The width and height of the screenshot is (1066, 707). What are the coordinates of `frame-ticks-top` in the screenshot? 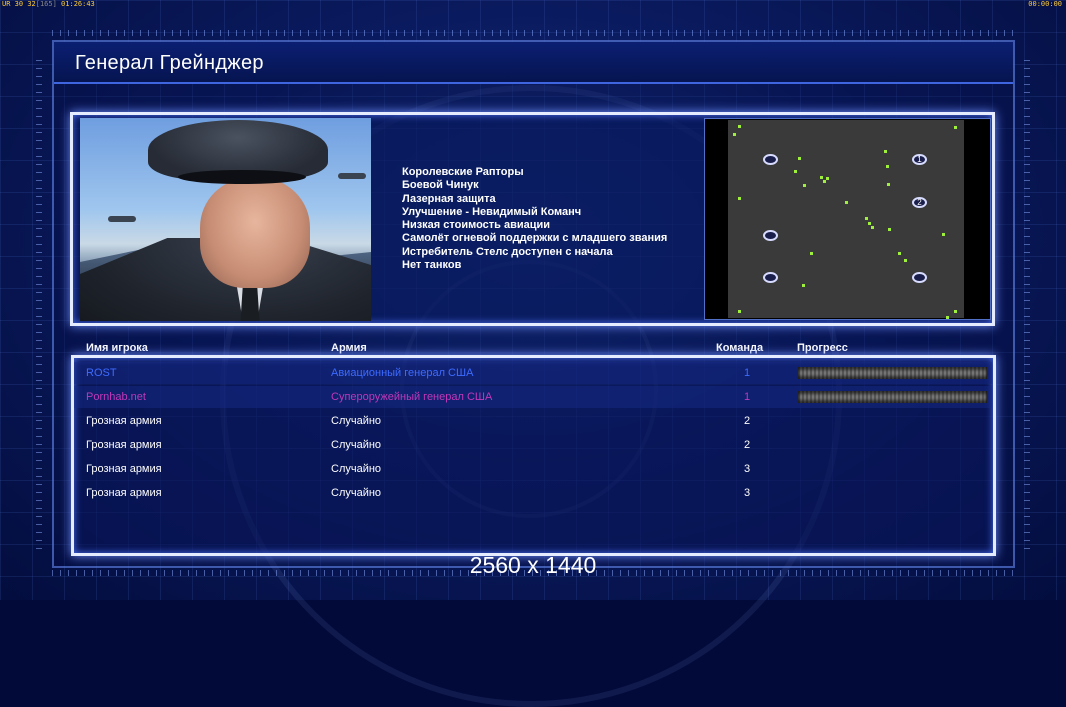 It's located at (533, 33).